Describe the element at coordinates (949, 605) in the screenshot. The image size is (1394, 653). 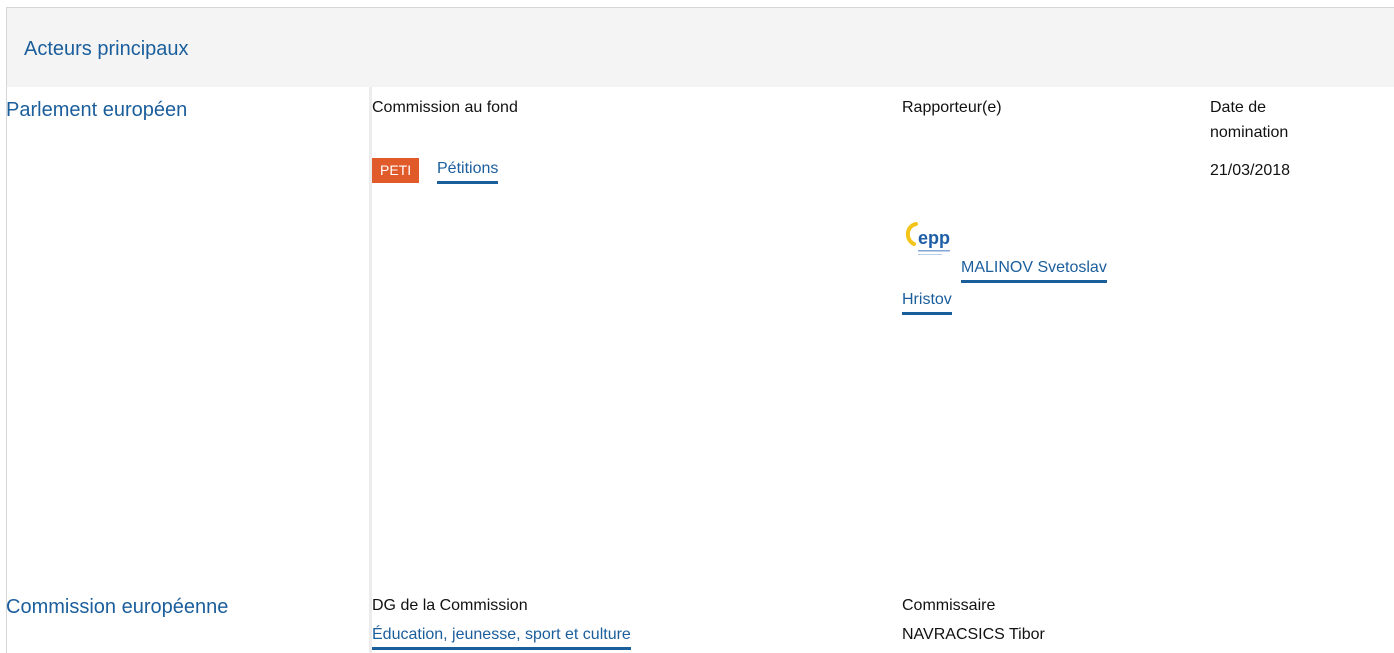
I see `commissioner-header: Commissaire` at that location.